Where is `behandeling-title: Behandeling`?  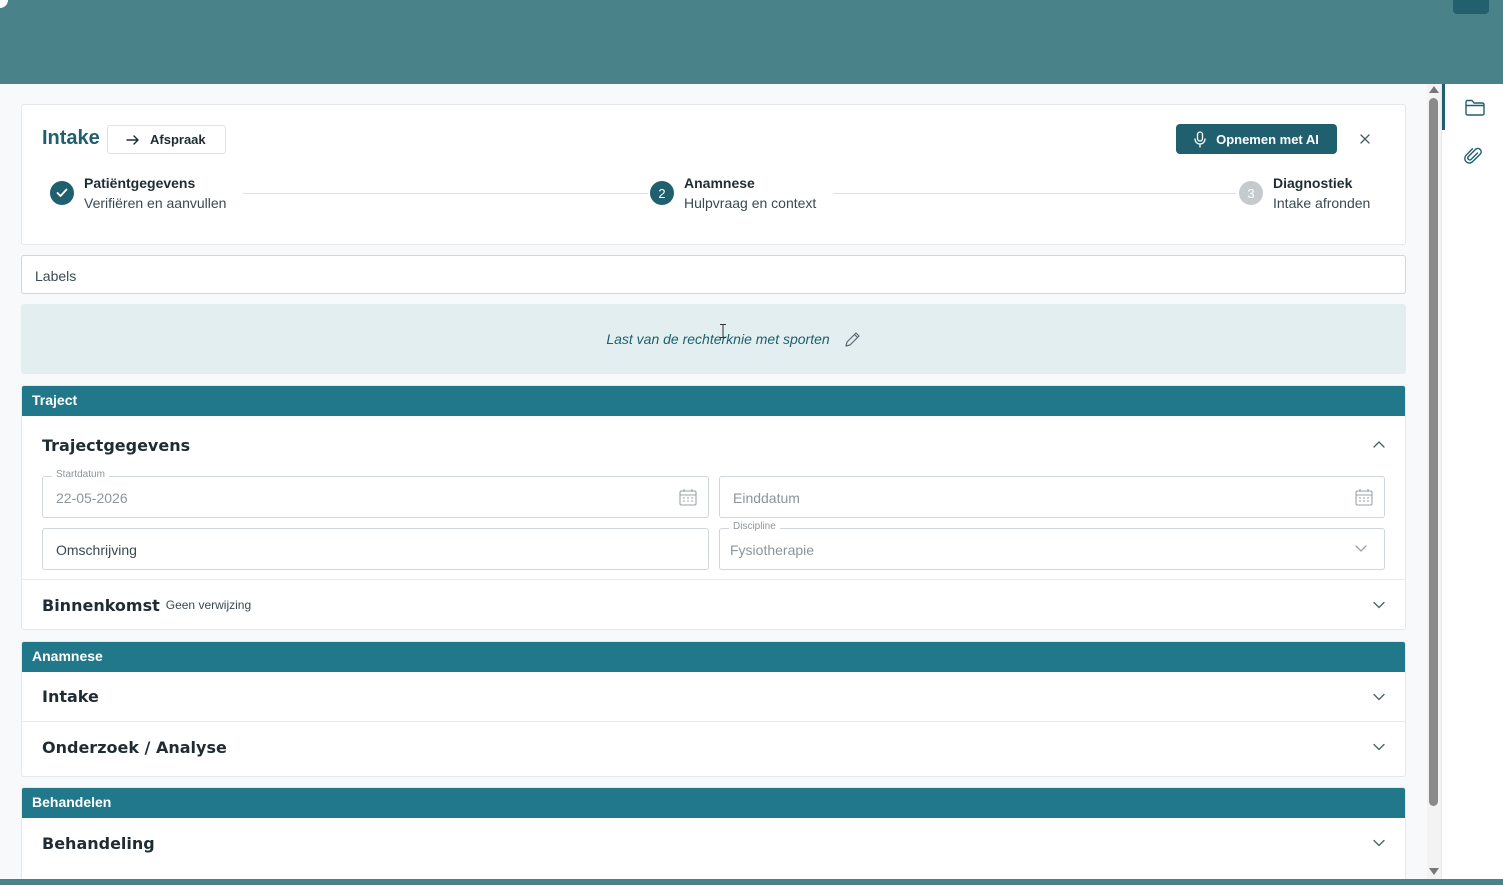 behandeling-title: Behandeling is located at coordinates (98, 843).